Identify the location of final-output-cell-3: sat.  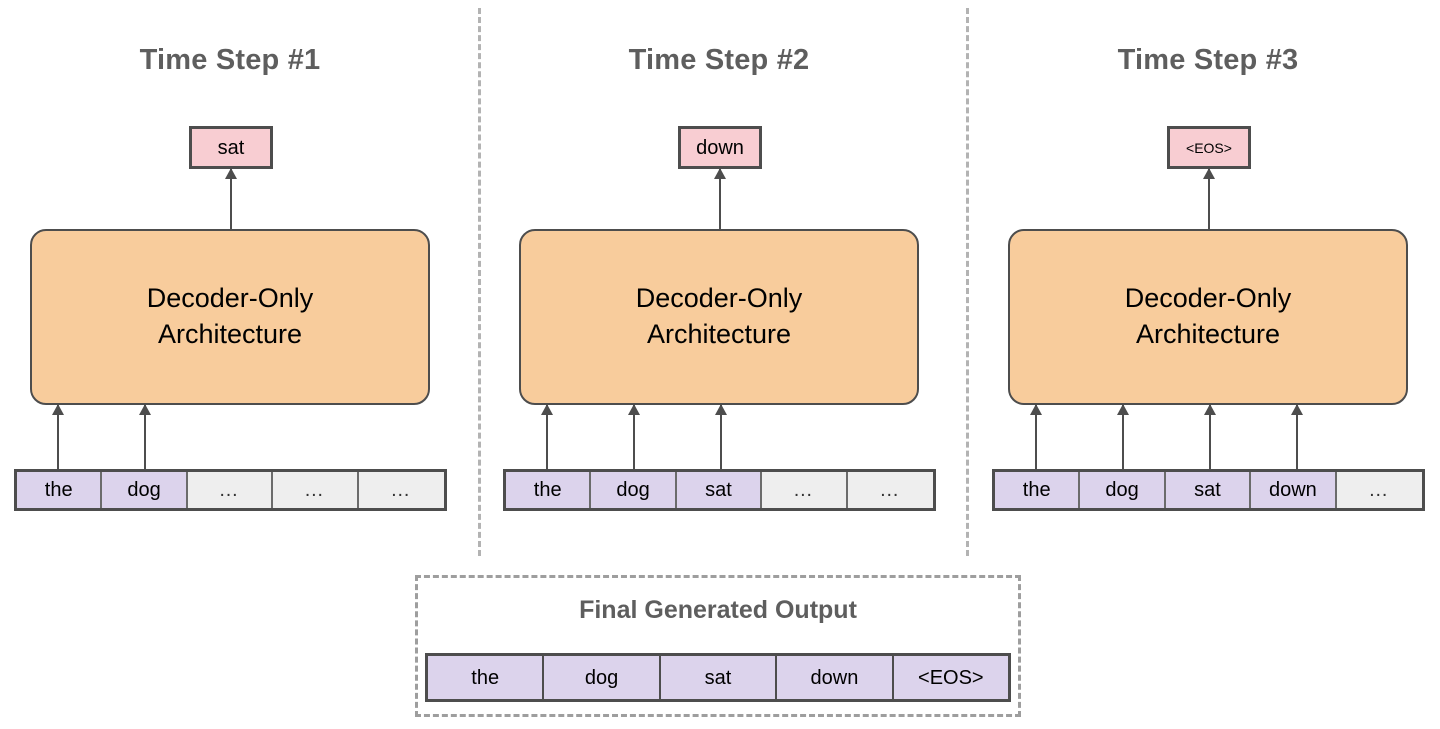
(719, 677).